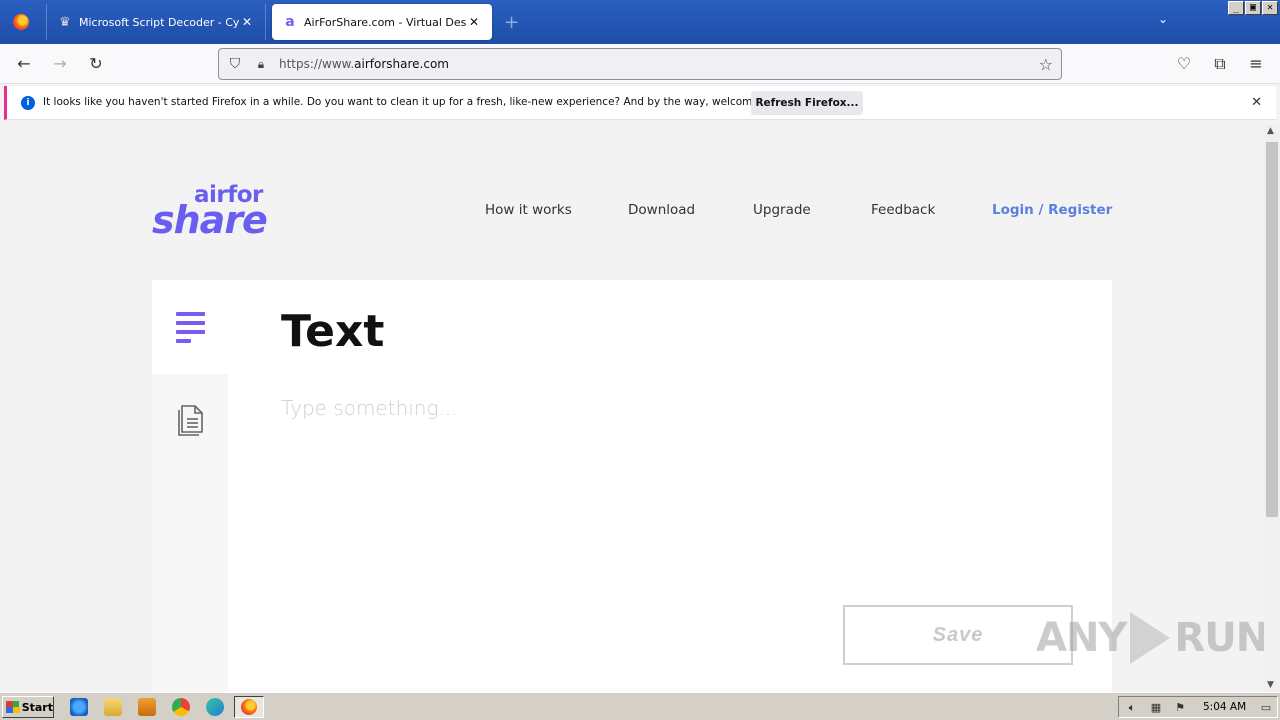 The image size is (1280, 720). I want to click on new-tab-icon: +, so click(511, 22).